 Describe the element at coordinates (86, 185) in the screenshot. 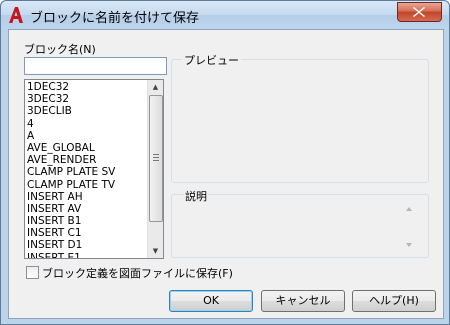

I see `list-item: CLAMP PLATE TV` at that location.